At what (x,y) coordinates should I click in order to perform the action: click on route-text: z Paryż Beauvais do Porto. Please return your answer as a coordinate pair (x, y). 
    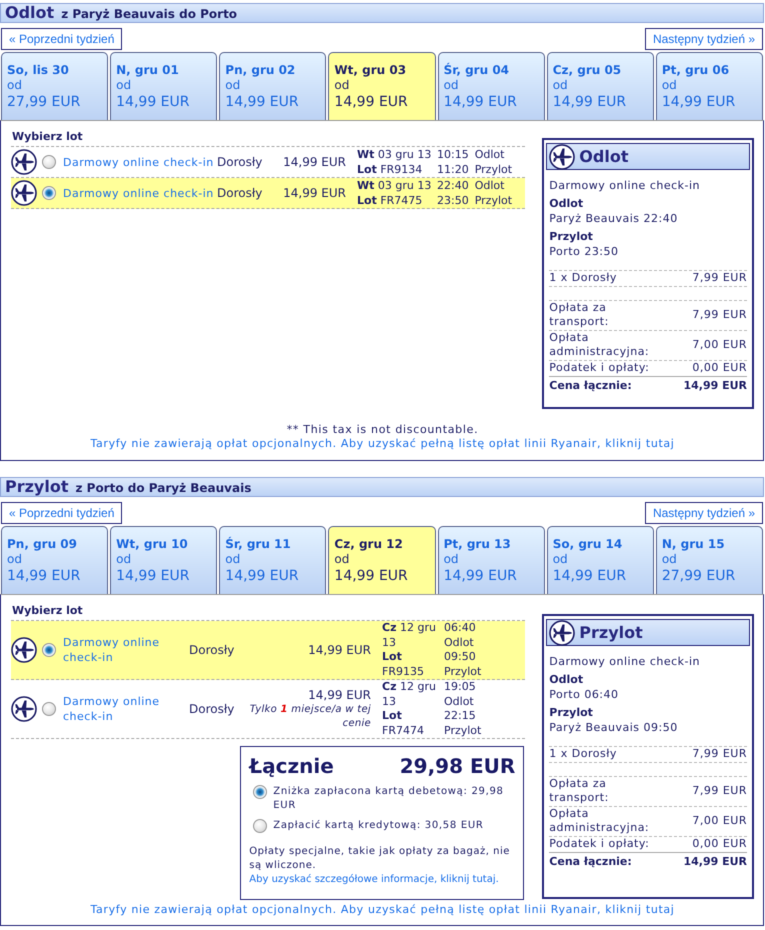
    Looking at the image, I should click on (149, 14).